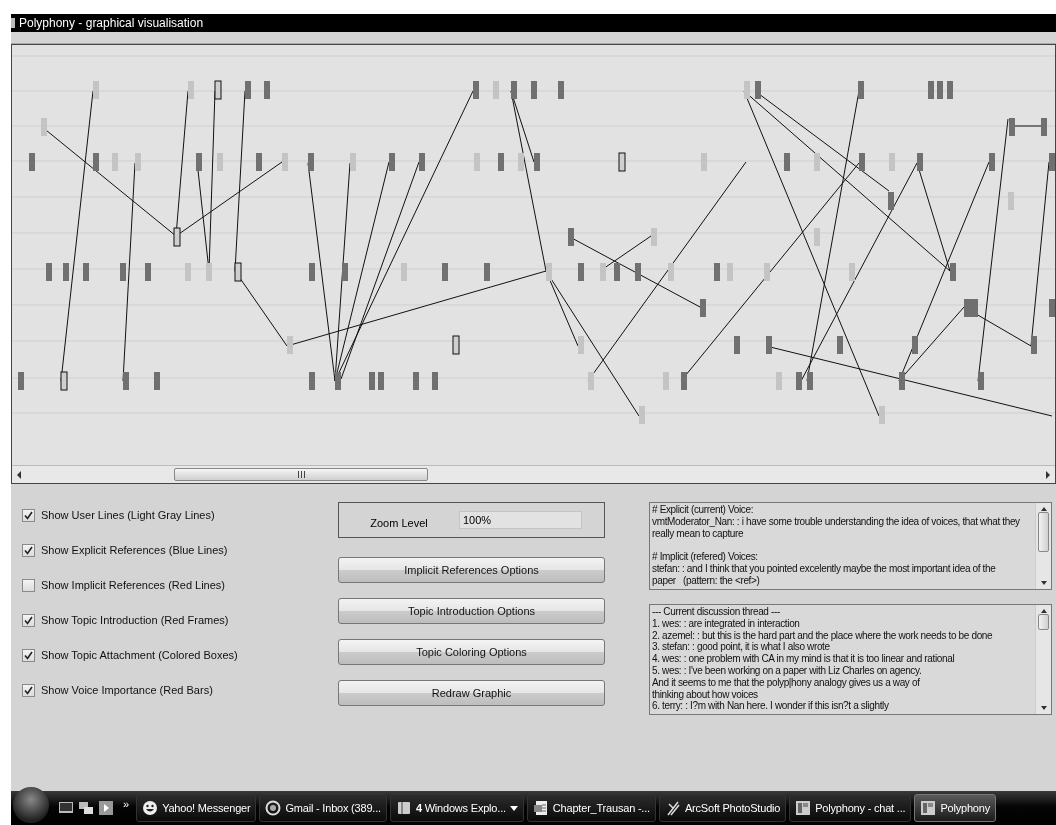 This screenshot has width=1056, height=825. I want to click on window-title: Polyphony - graphical visualisation, so click(111, 23).